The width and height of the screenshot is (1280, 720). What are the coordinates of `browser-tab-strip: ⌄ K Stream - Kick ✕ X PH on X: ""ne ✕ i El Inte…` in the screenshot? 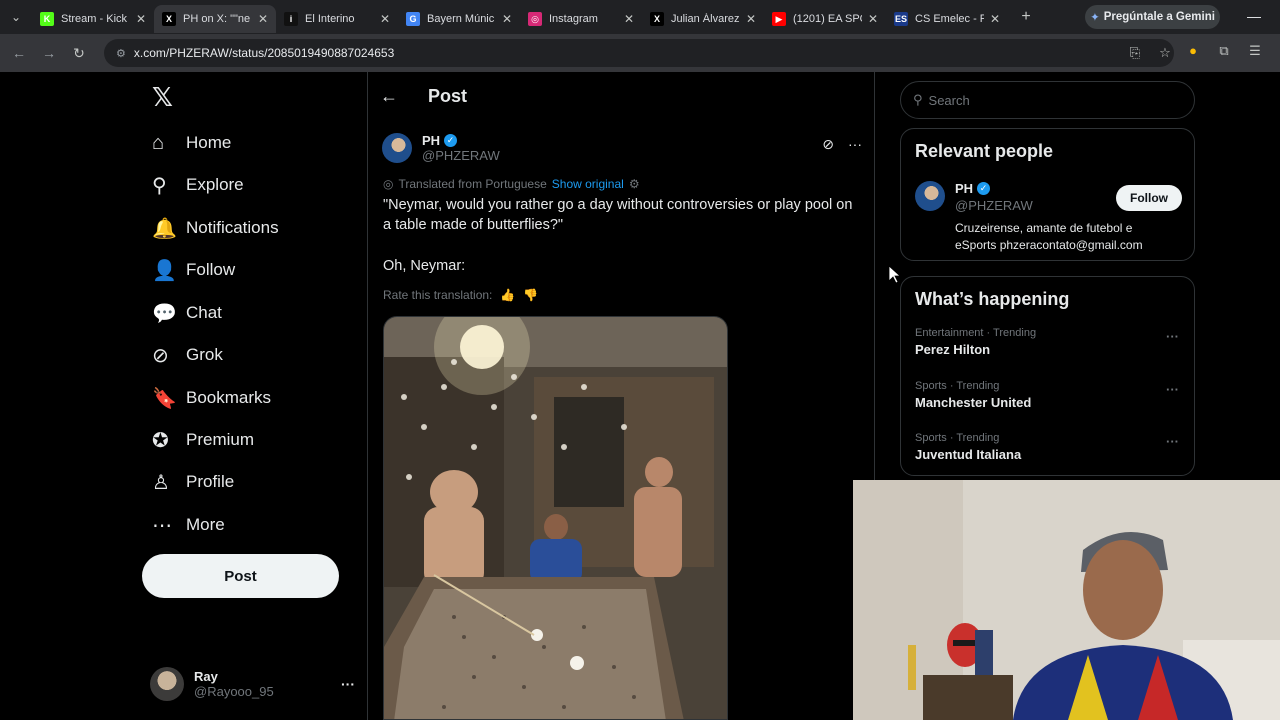 It's located at (640, 17).